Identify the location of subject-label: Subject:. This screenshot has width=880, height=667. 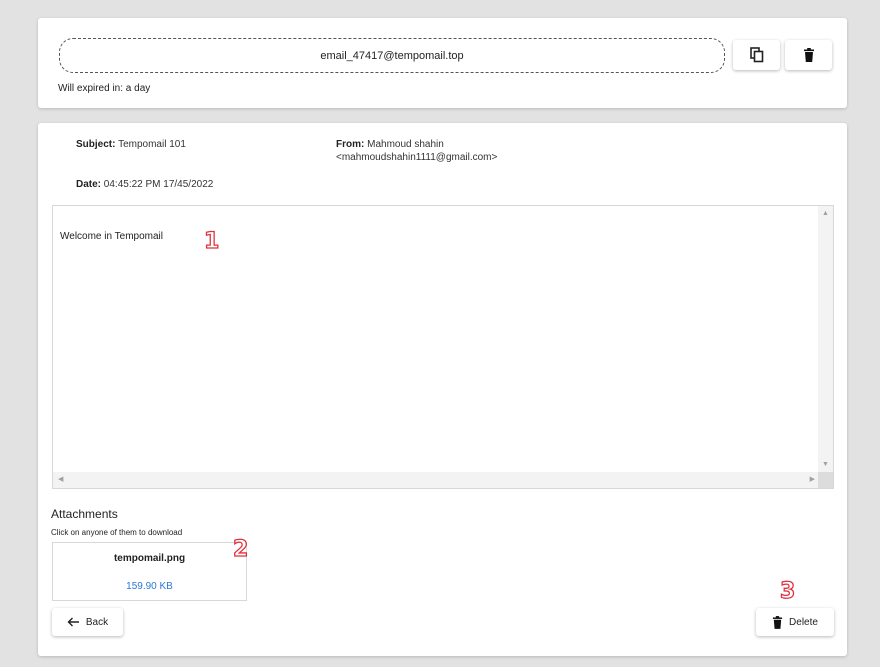
(96, 144).